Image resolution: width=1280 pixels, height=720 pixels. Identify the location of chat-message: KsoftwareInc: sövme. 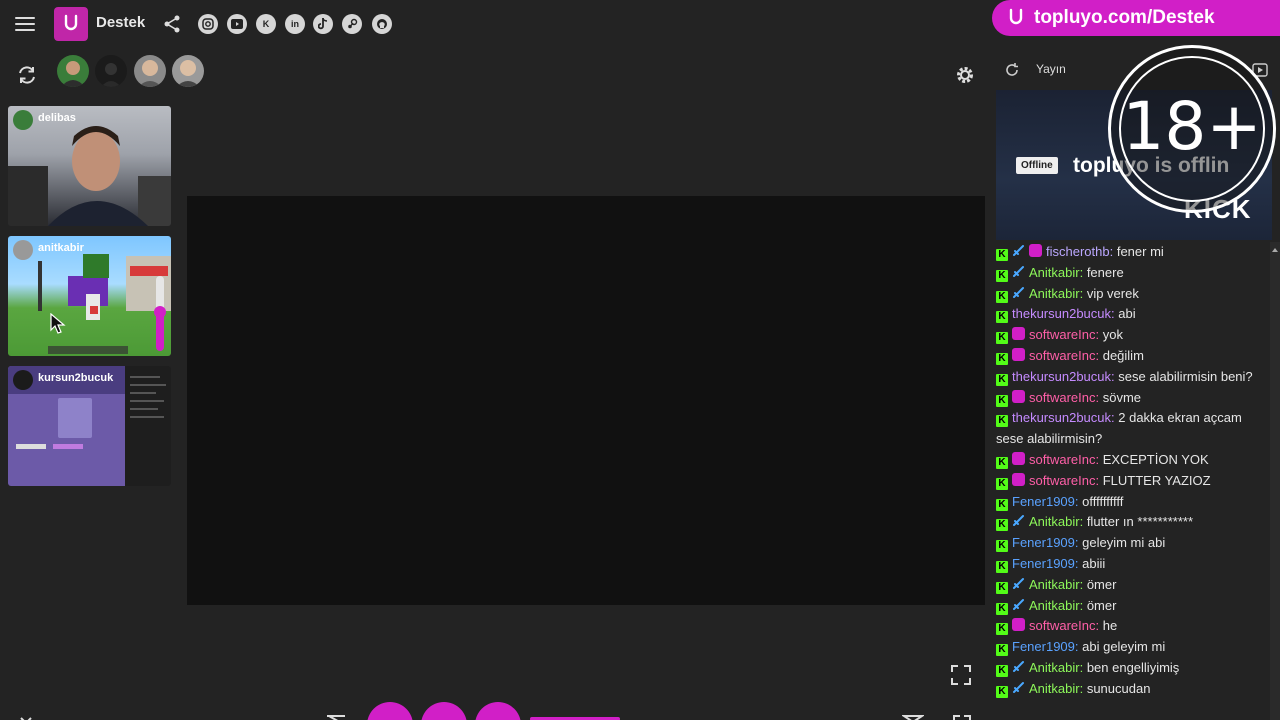
(1132, 398).